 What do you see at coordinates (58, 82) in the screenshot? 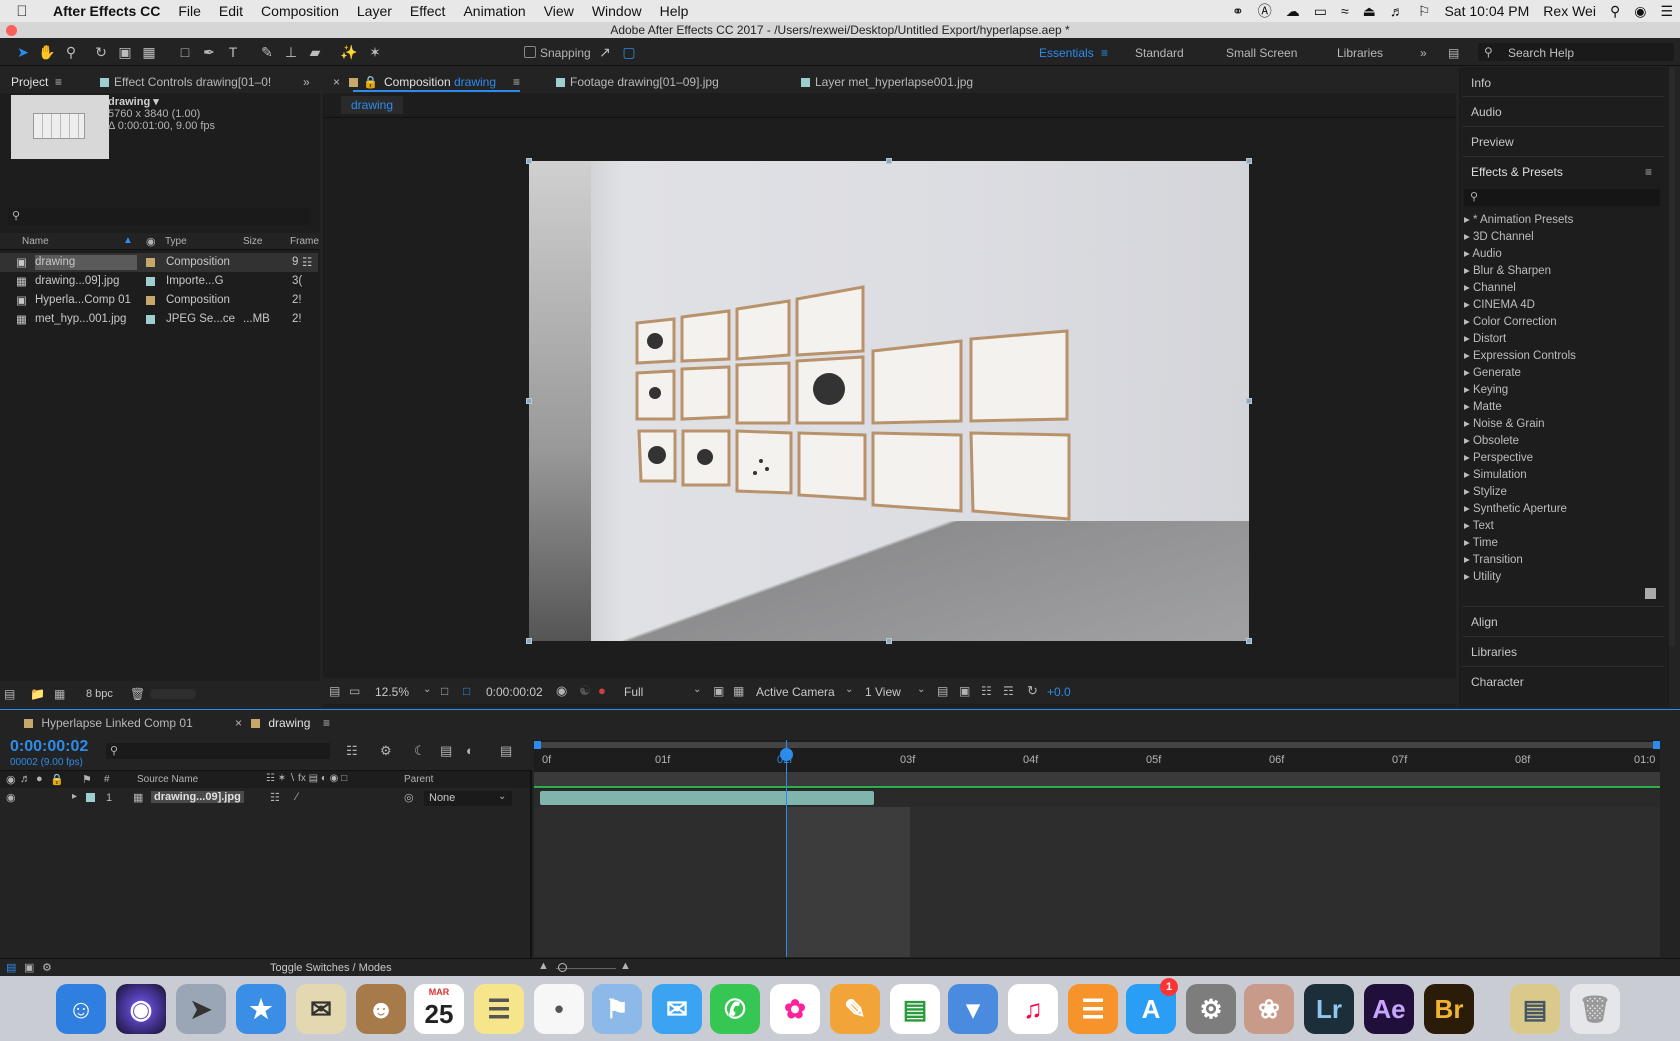
I see `panel-menu-icon: ≡` at bounding box center [58, 82].